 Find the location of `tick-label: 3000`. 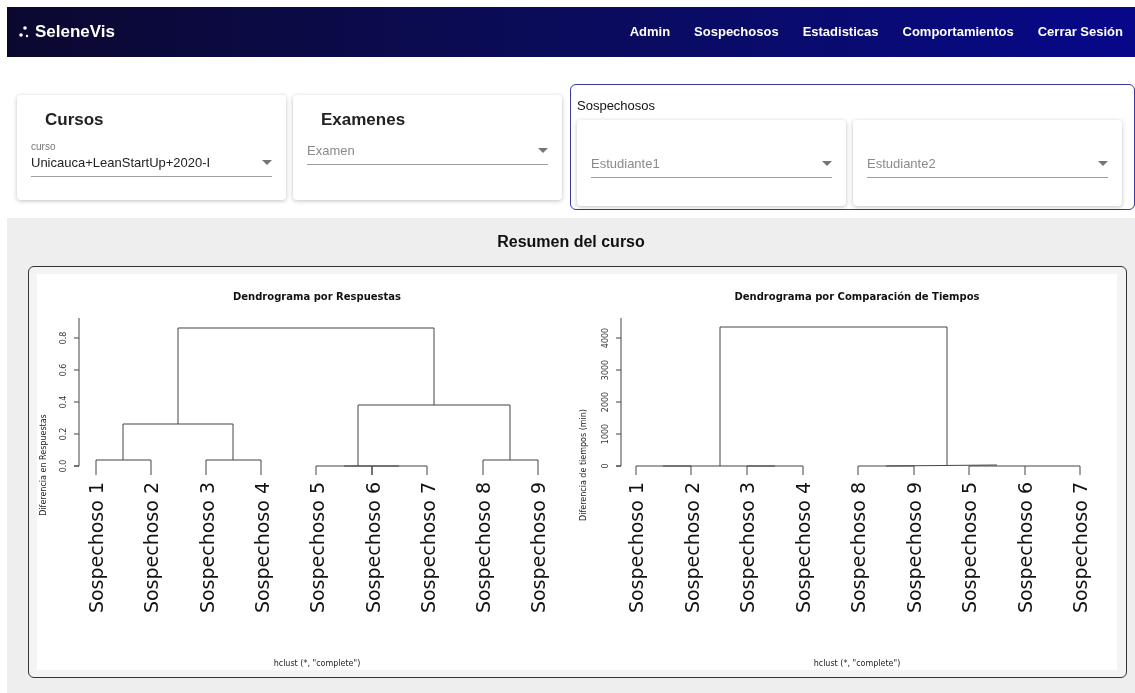

tick-label: 3000 is located at coordinates (605, 370).